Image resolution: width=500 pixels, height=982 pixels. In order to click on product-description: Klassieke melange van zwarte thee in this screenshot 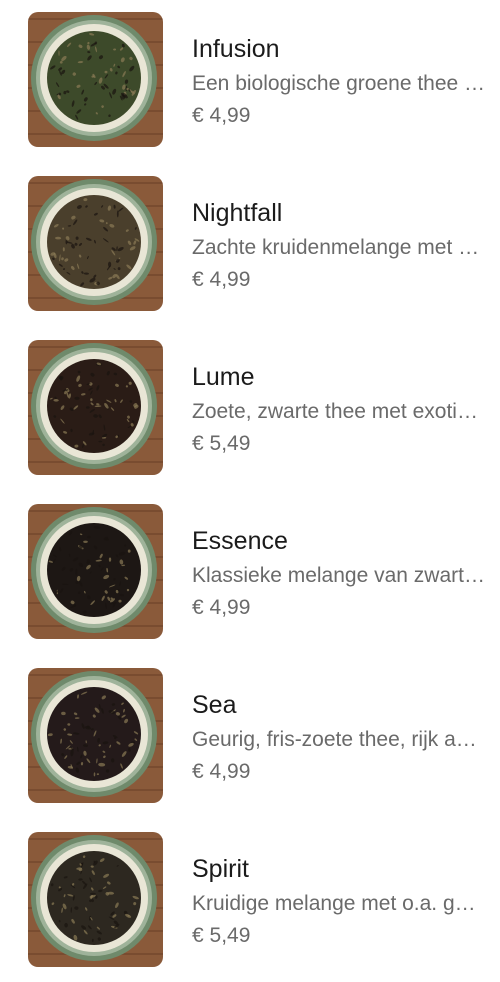, I will do `click(339, 575)`.